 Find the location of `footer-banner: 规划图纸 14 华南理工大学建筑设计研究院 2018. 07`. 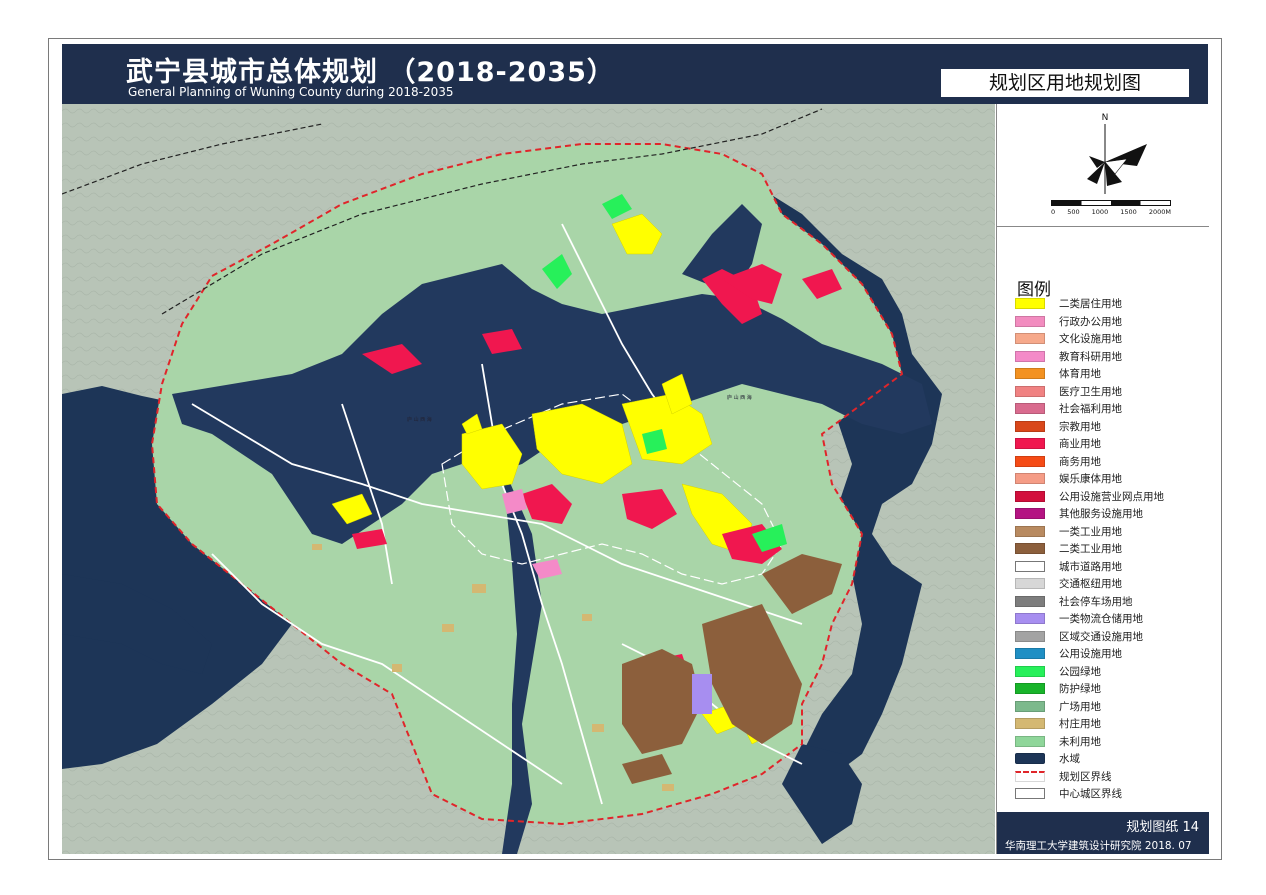

footer-banner: 规划图纸 14 华南理工大学建筑设计研究院 2018. 07 is located at coordinates (1103, 833).